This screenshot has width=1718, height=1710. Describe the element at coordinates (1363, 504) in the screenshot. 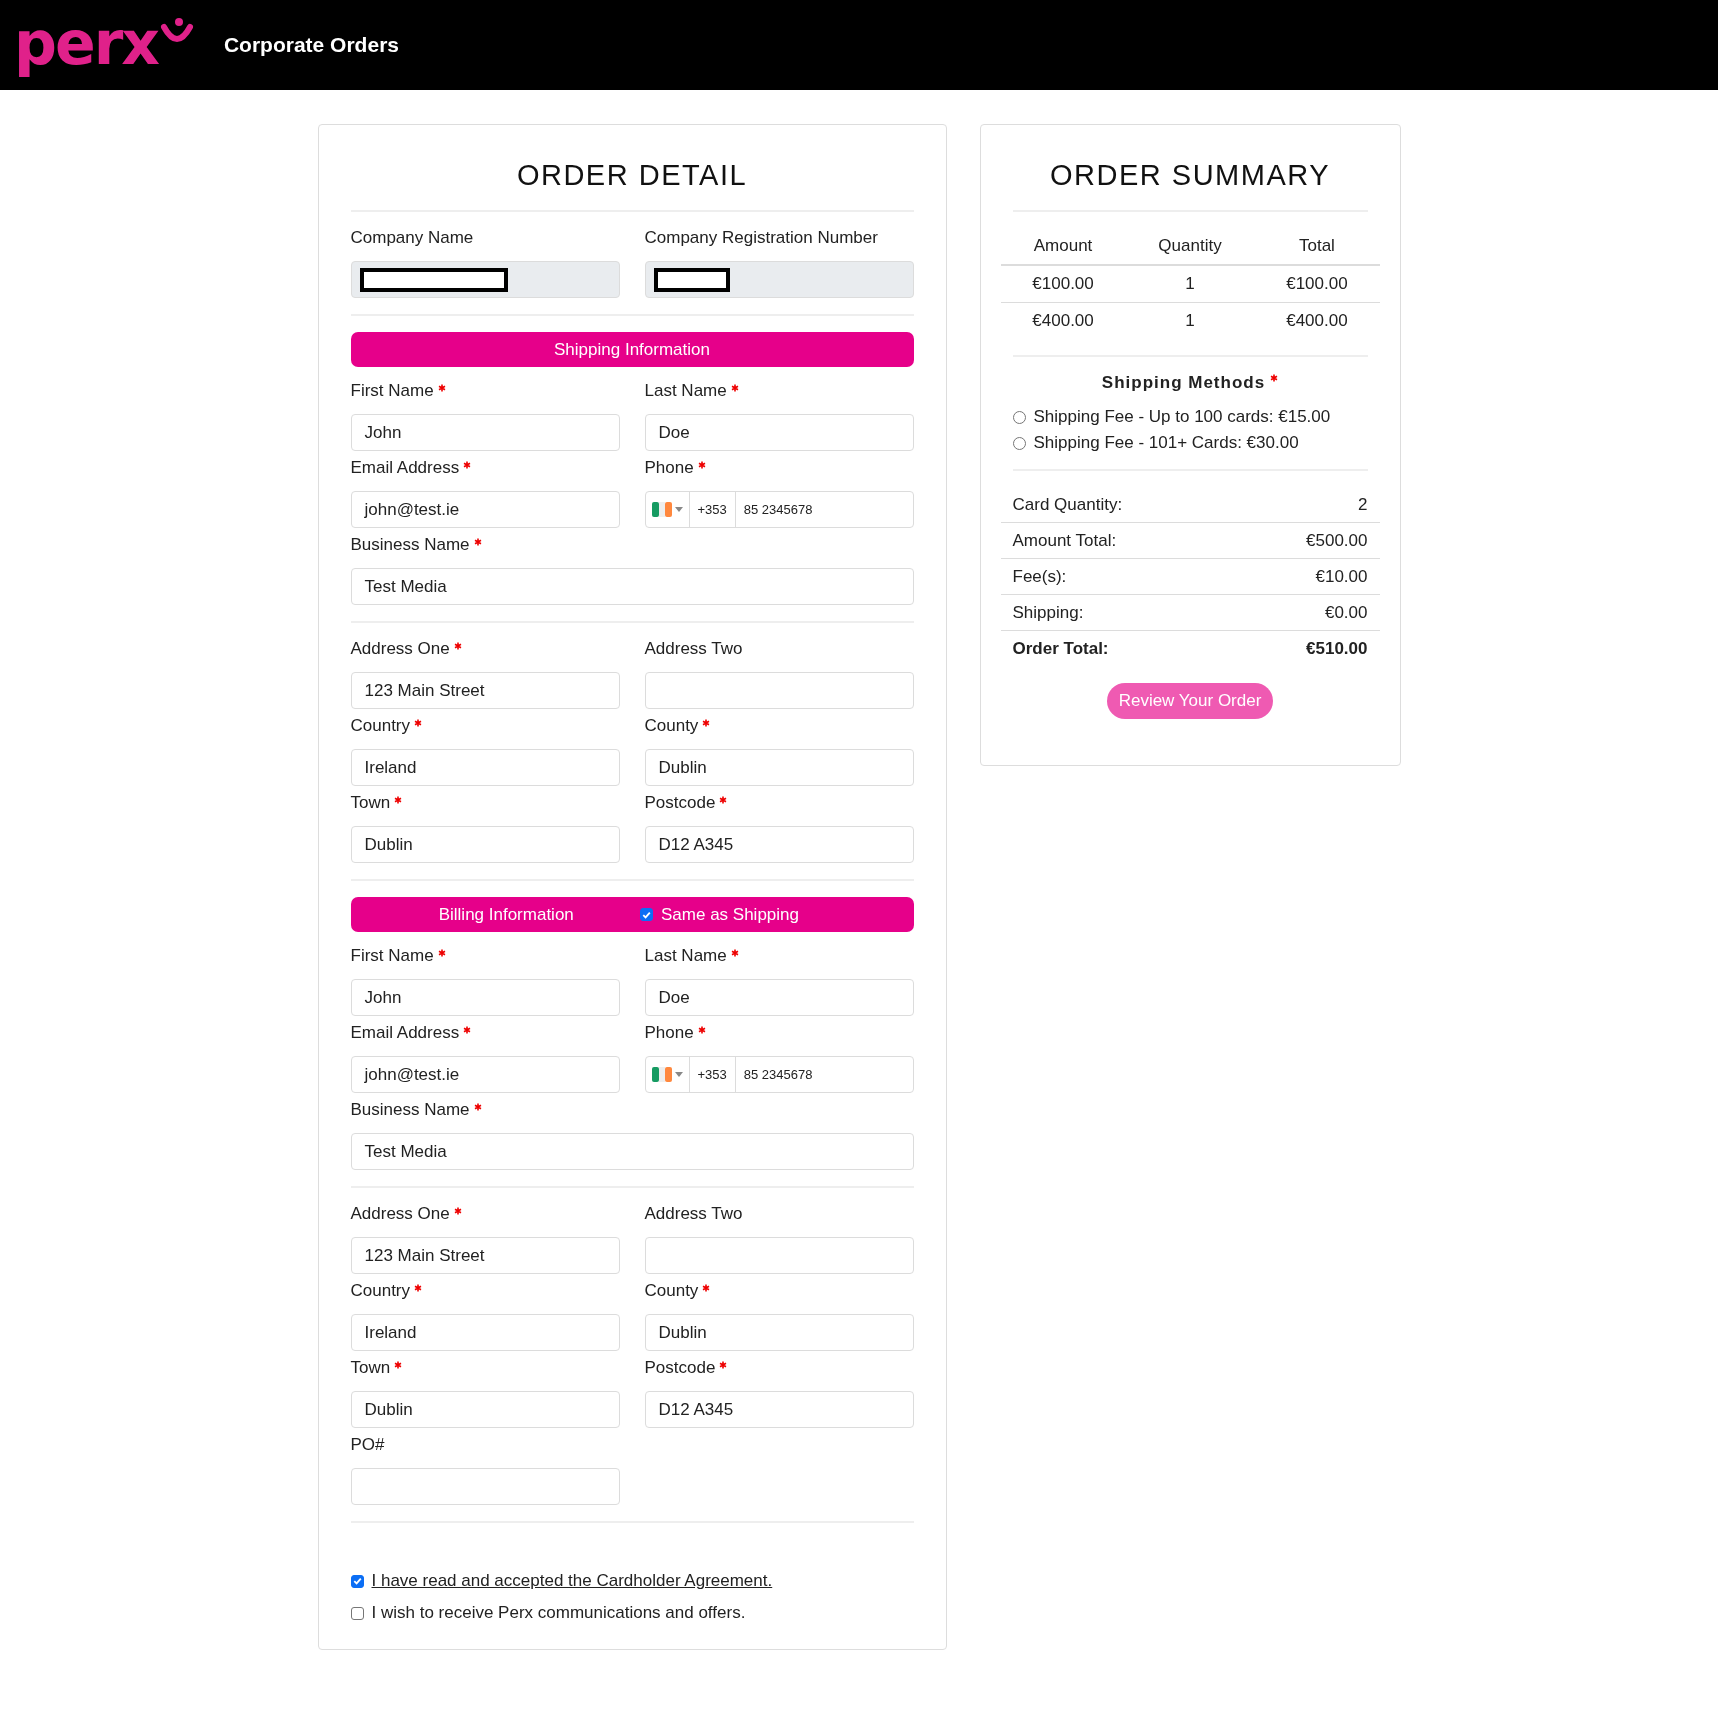

I see `total-value: 2` at that location.